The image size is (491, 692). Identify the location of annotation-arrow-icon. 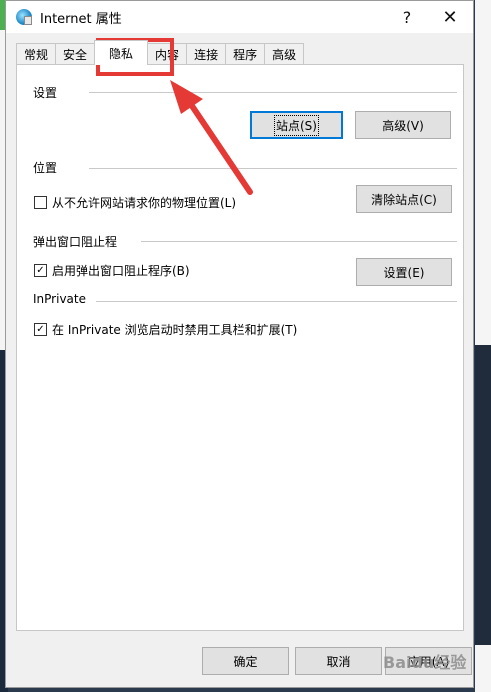
(211, 137).